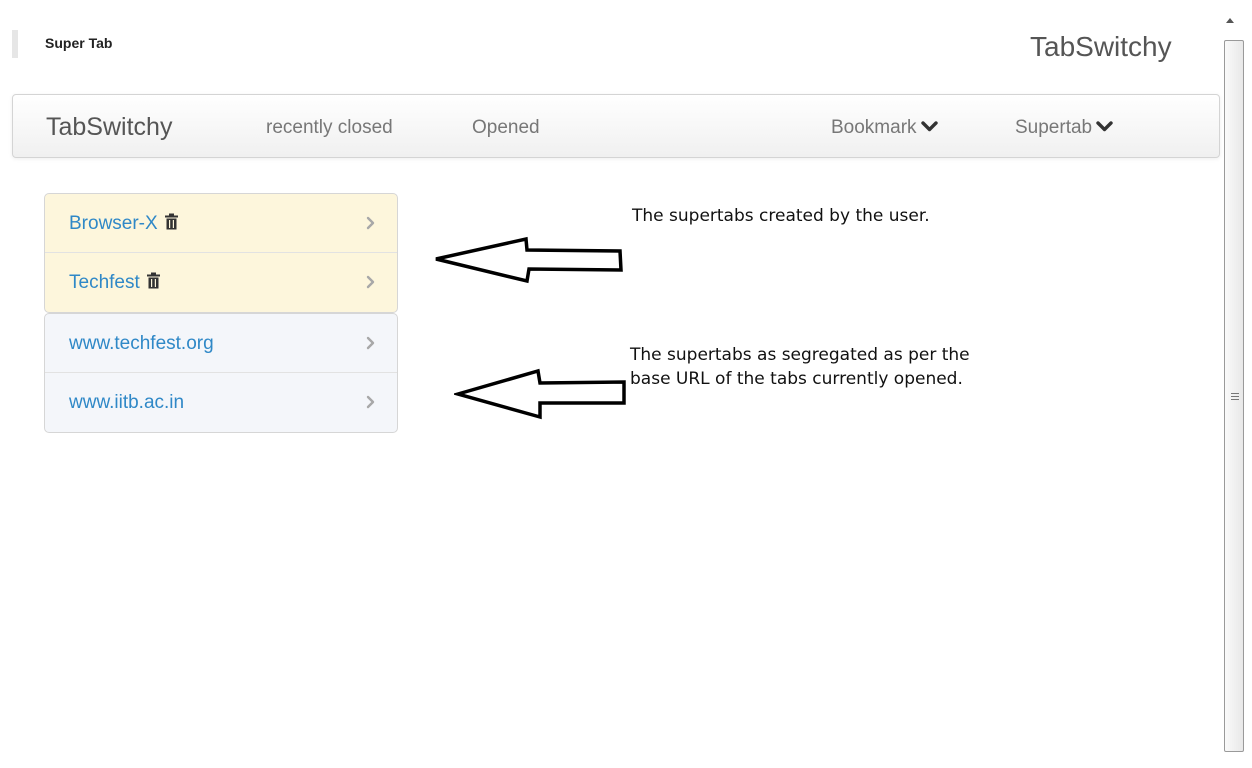 This screenshot has width=1252, height=768. I want to click on url-group-item: www.iitb.ac.in, so click(221, 402).